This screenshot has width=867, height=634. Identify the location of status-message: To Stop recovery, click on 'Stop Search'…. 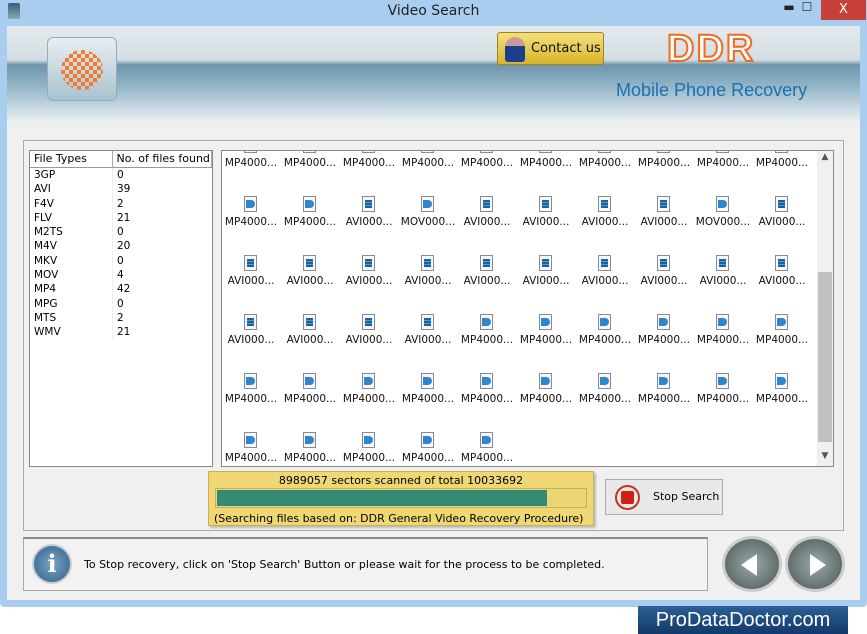
(344, 564).